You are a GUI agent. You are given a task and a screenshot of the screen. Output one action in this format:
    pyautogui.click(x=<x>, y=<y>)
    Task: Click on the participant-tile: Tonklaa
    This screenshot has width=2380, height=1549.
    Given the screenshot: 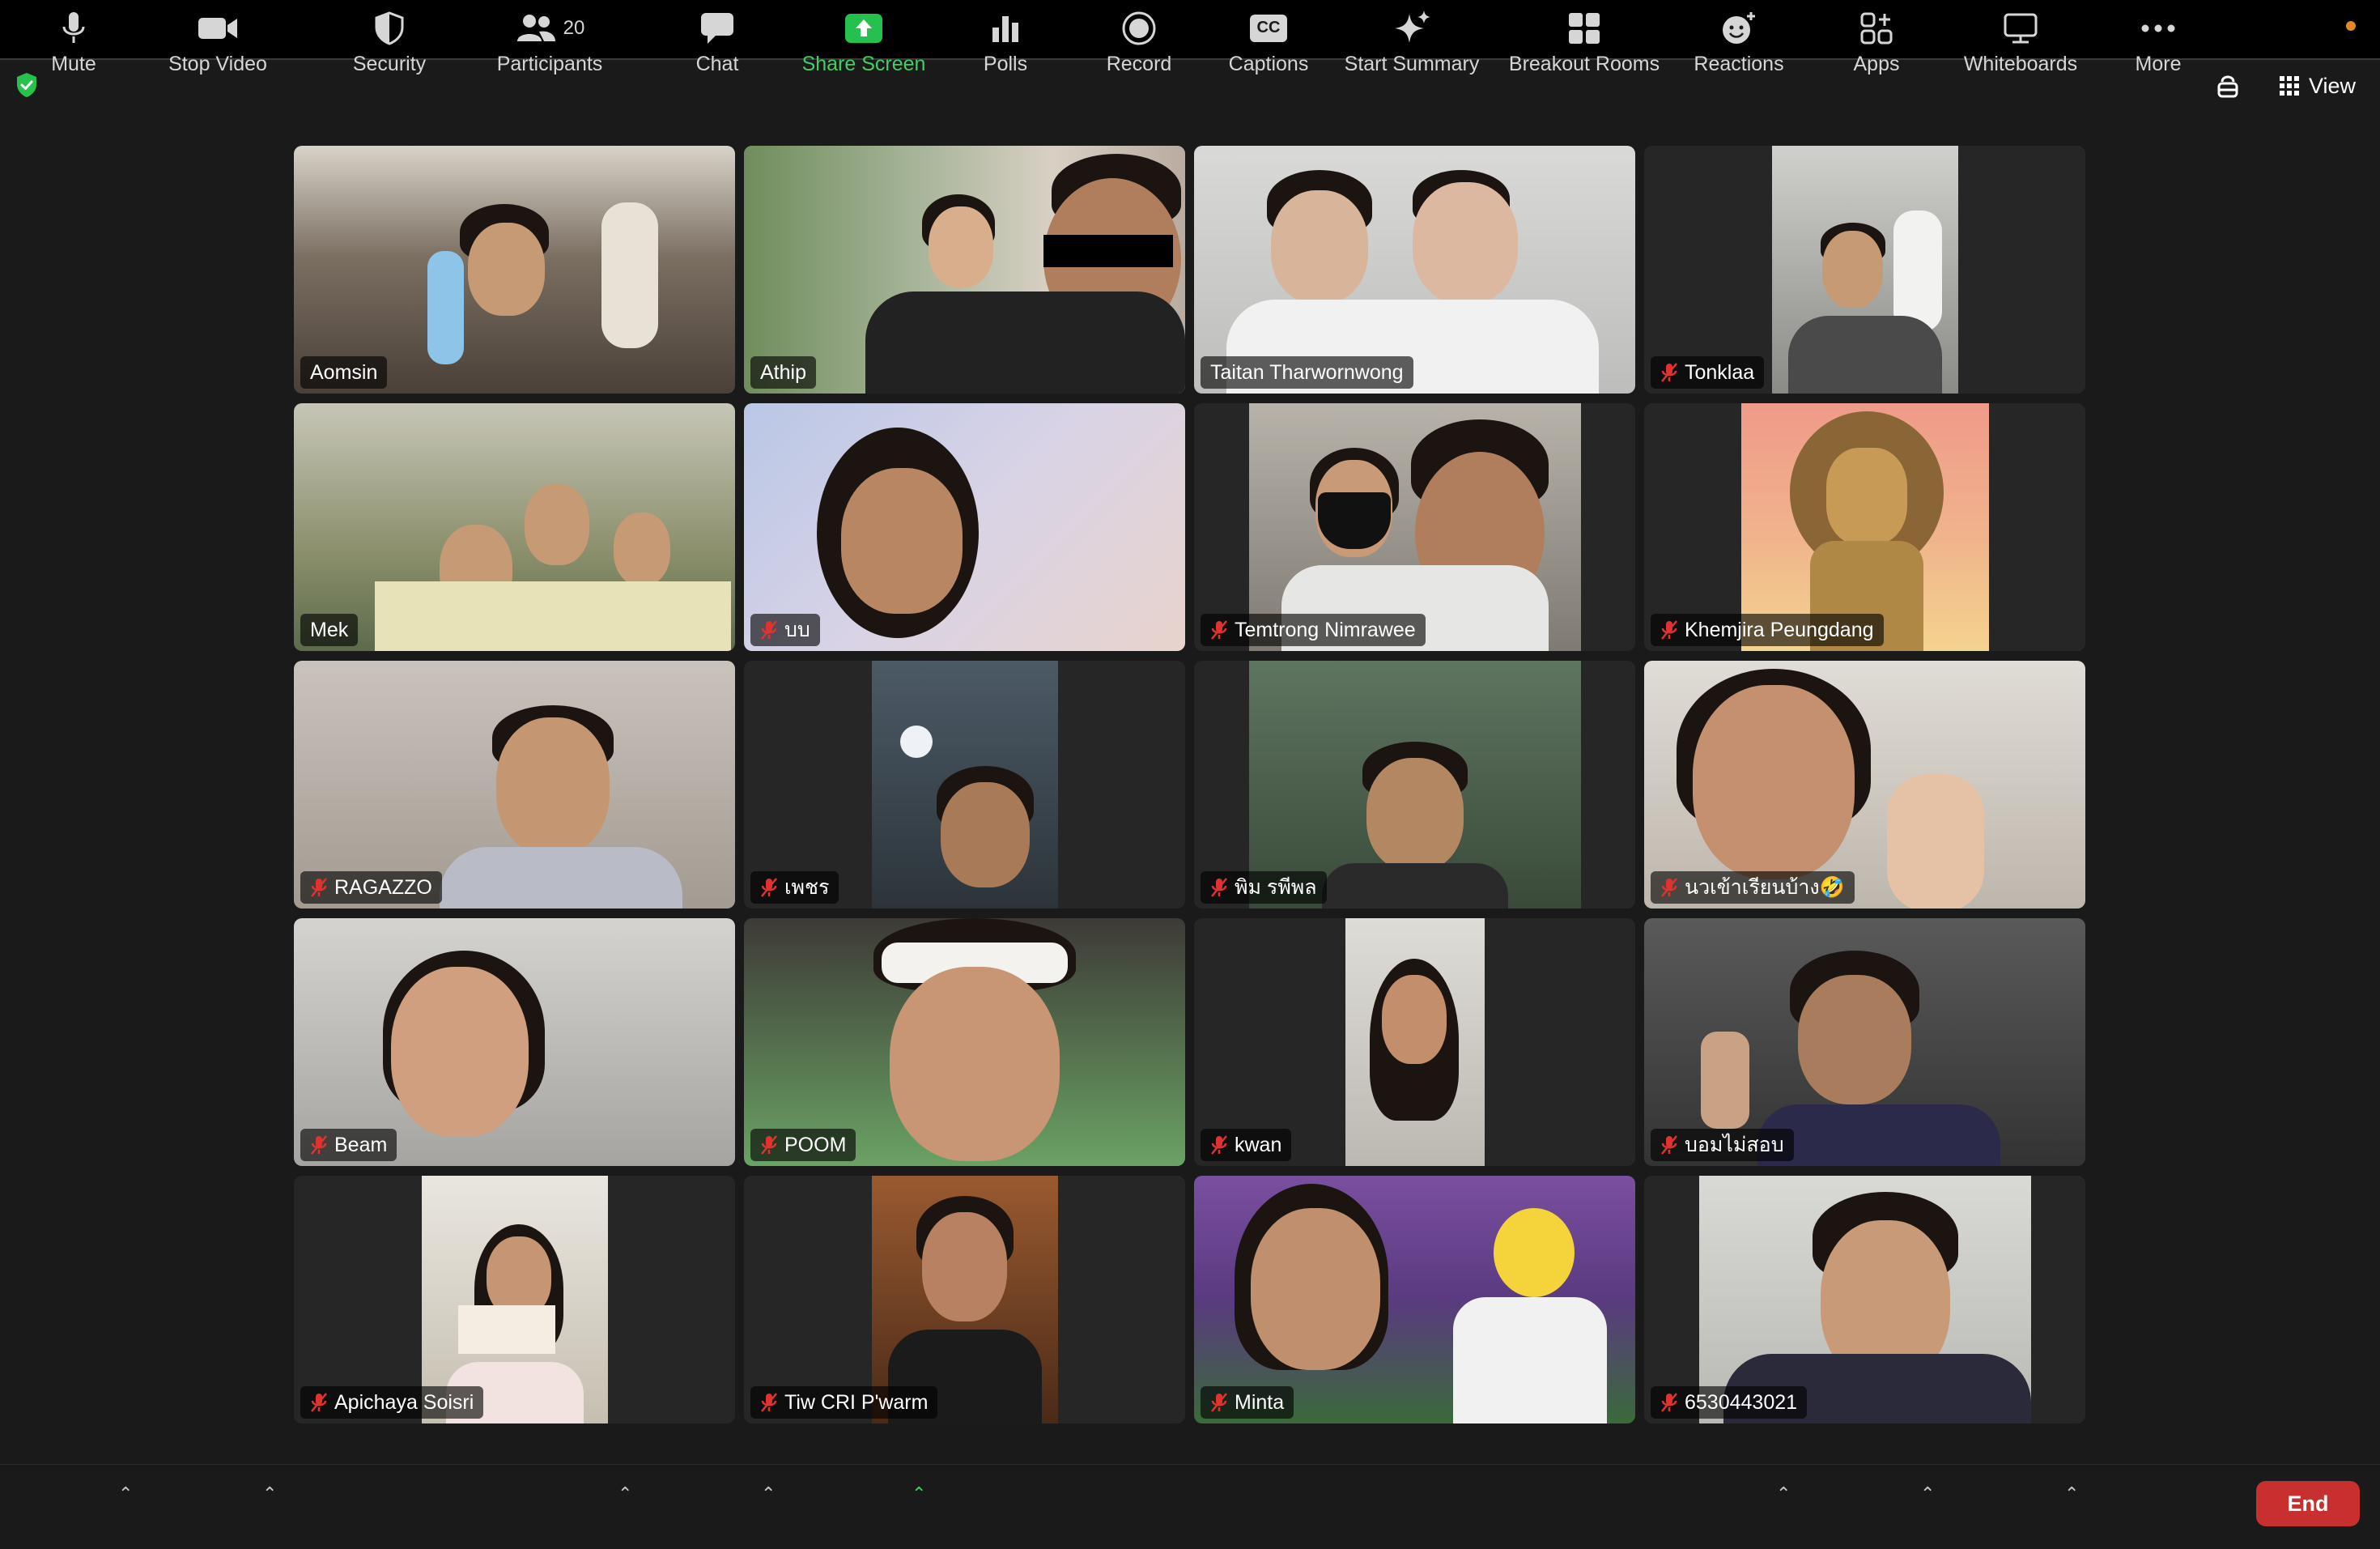 What is the action you would take?
    pyautogui.click(x=1865, y=270)
    